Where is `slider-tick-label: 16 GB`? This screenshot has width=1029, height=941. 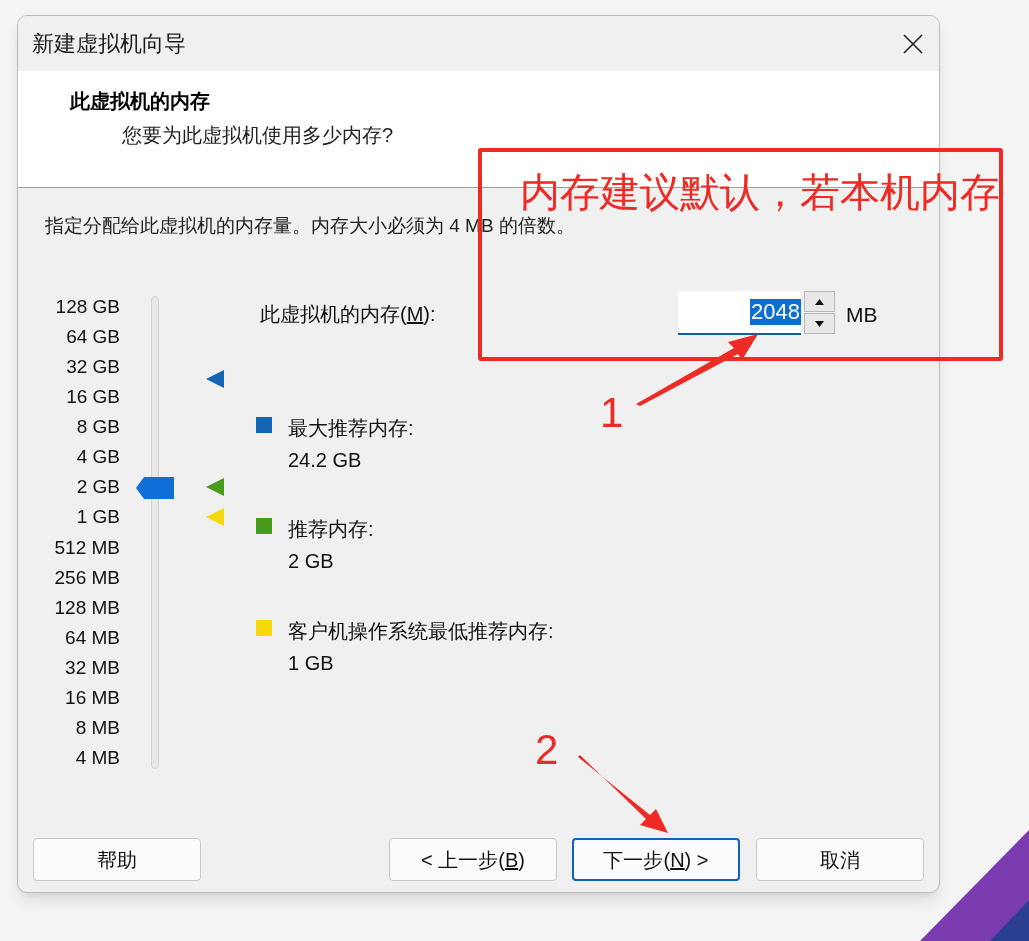
slider-tick-label: 16 GB is located at coordinates (93, 397).